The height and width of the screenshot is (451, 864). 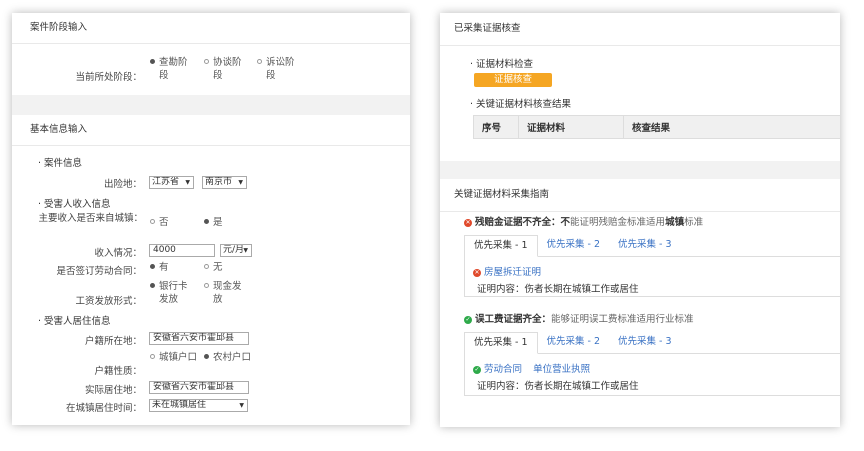 What do you see at coordinates (731, 127) in the screenshot?
I see `column-header-result: 核查结果` at bounding box center [731, 127].